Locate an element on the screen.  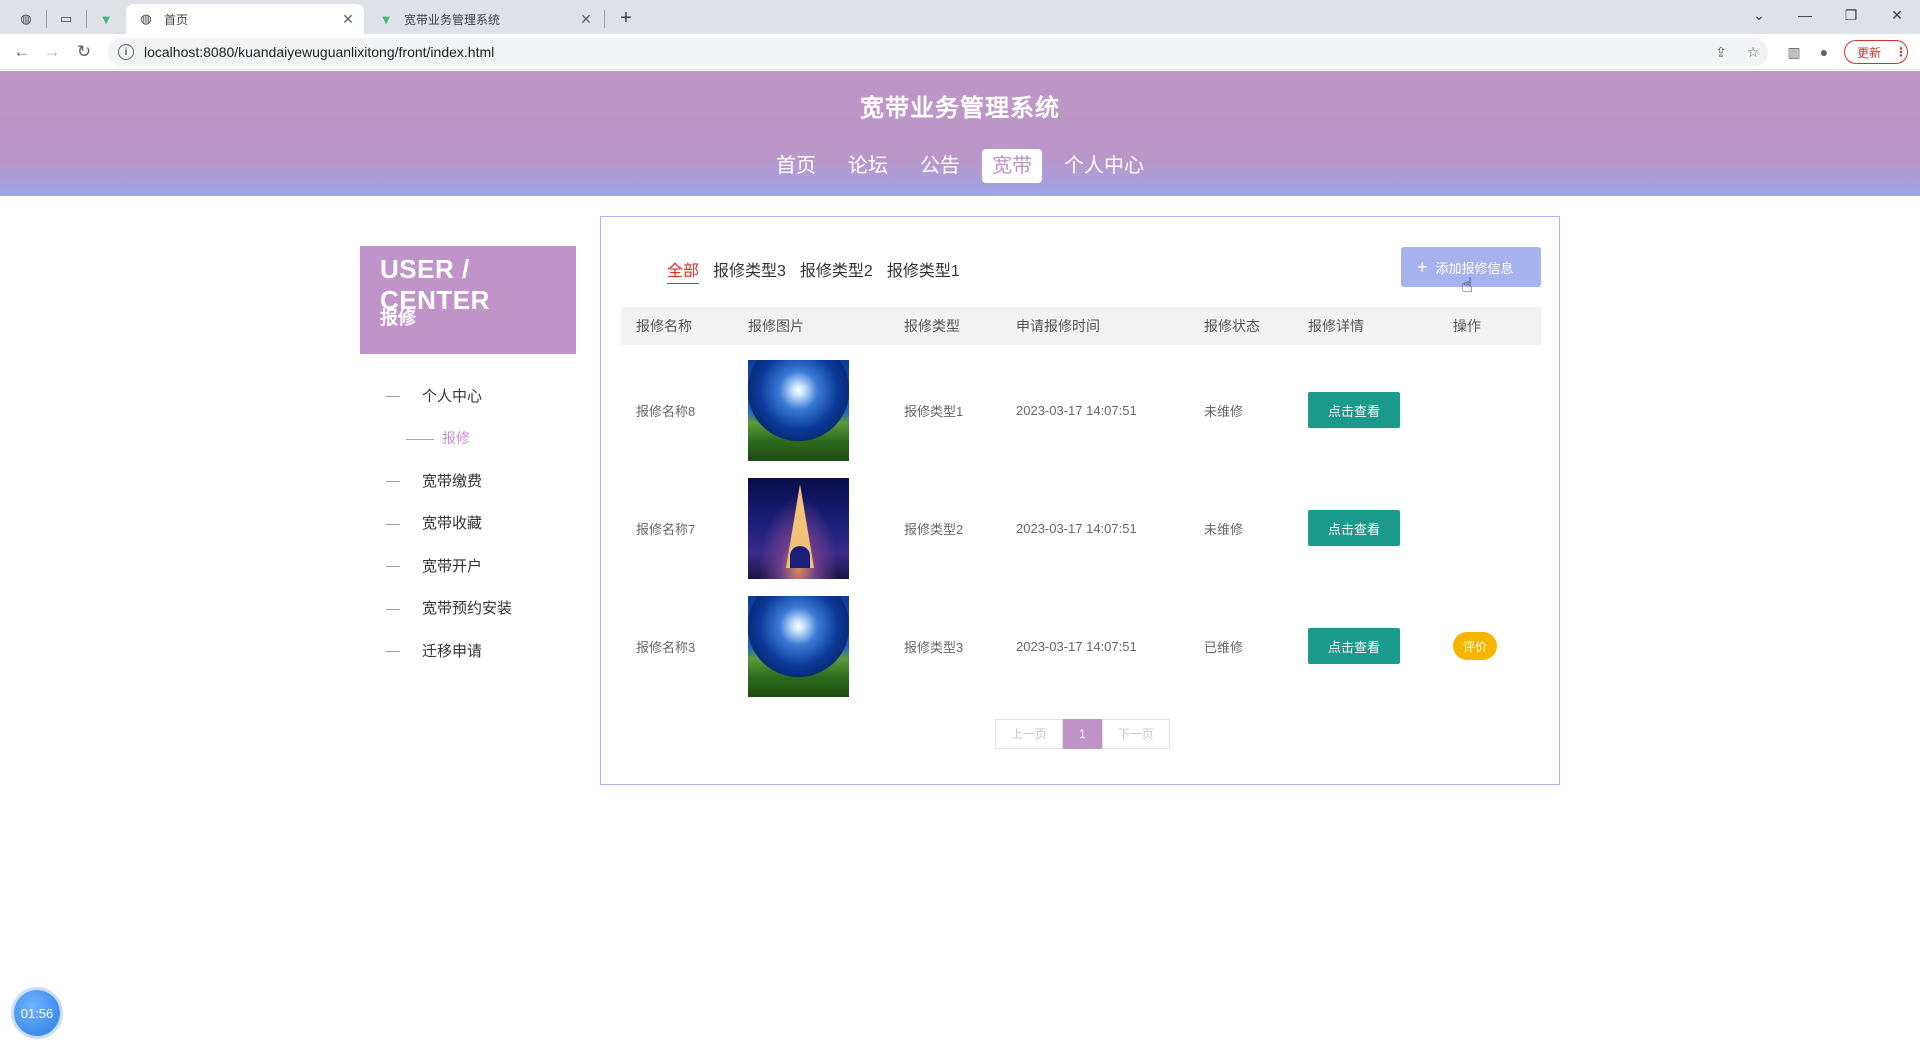
filter-type-1: 报修类型1 is located at coordinates (923, 270).